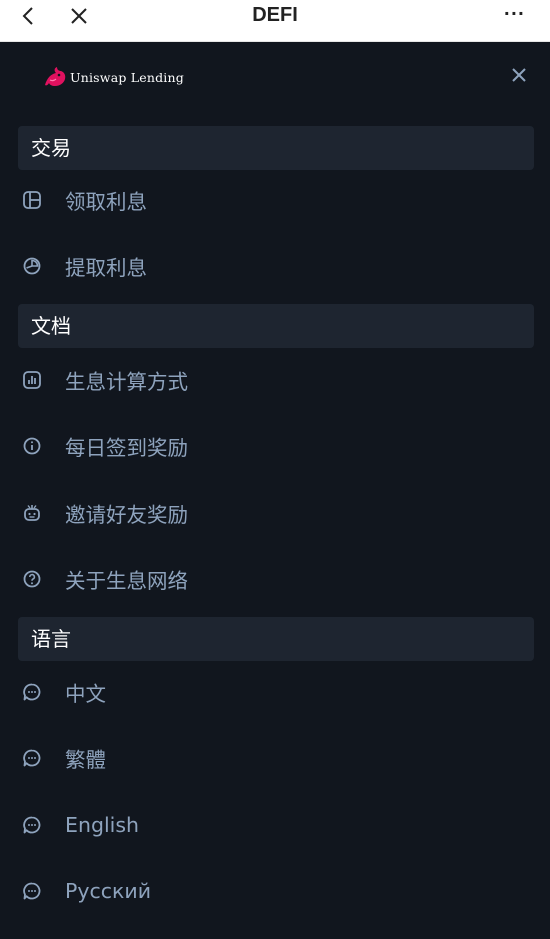  What do you see at coordinates (275, 579) in the screenshot?
I see `menu-item-about-network: 关于生息网络` at bounding box center [275, 579].